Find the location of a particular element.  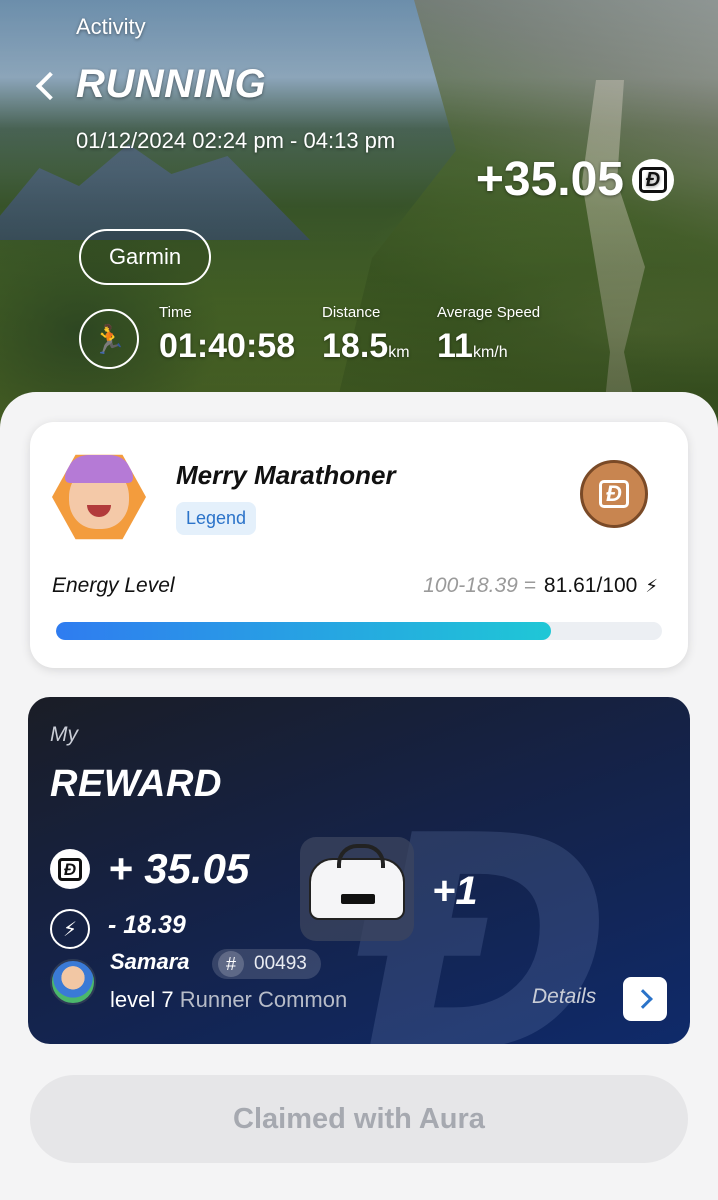

reward-plus: + 35.05 is located at coordinates (179, 868).